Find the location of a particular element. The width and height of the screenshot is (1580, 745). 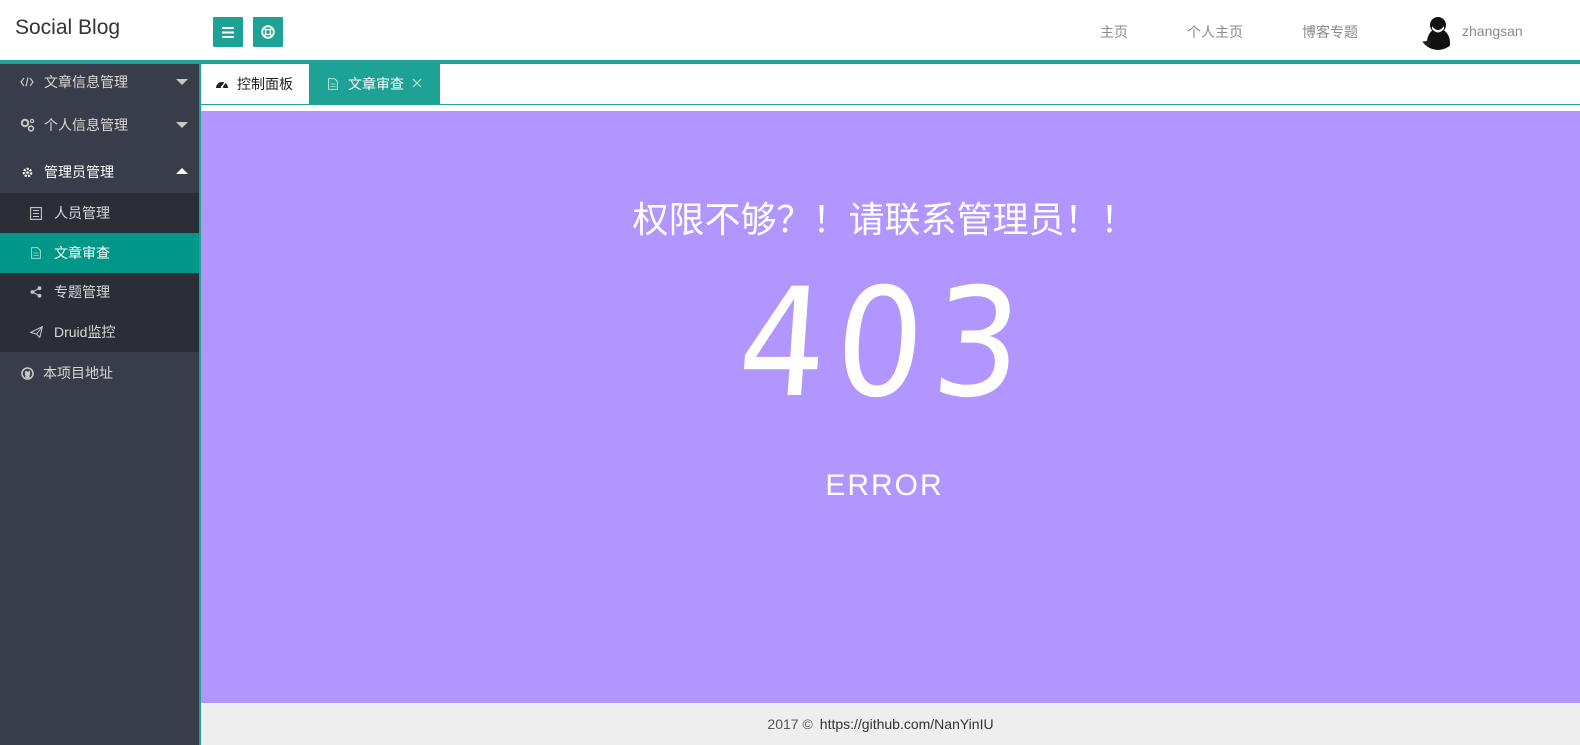

sidebar-item-druid-monitor: Druid监控 is located at coordinates (99, 332).